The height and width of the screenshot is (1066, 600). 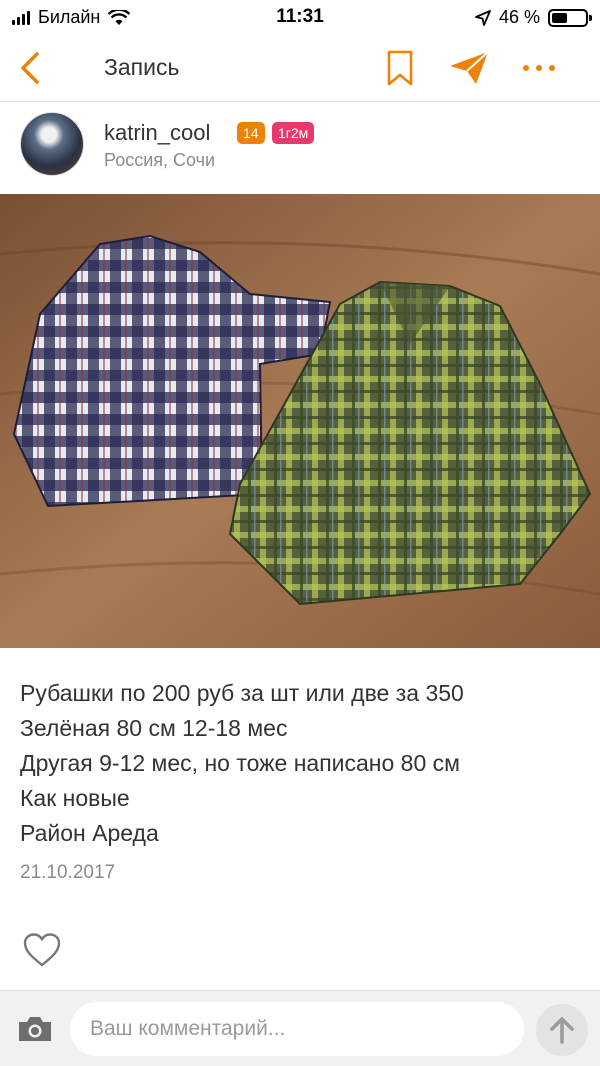 I want to click on heart-outline-icon, so click(x=42, y=950).